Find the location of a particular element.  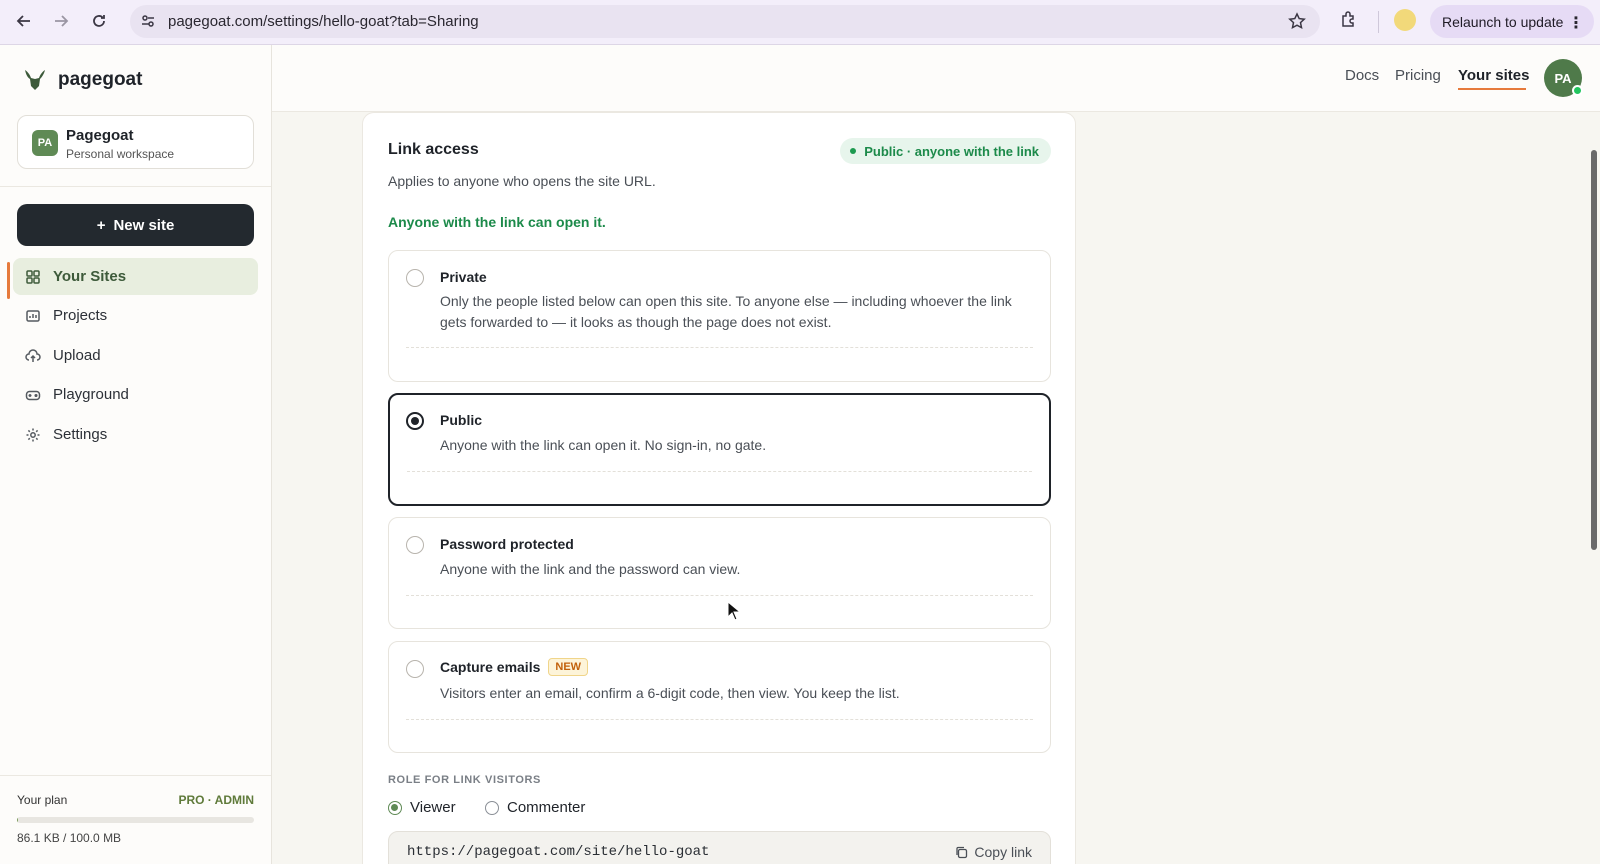

toolbar-divider is located at coordinates (1378, 22).